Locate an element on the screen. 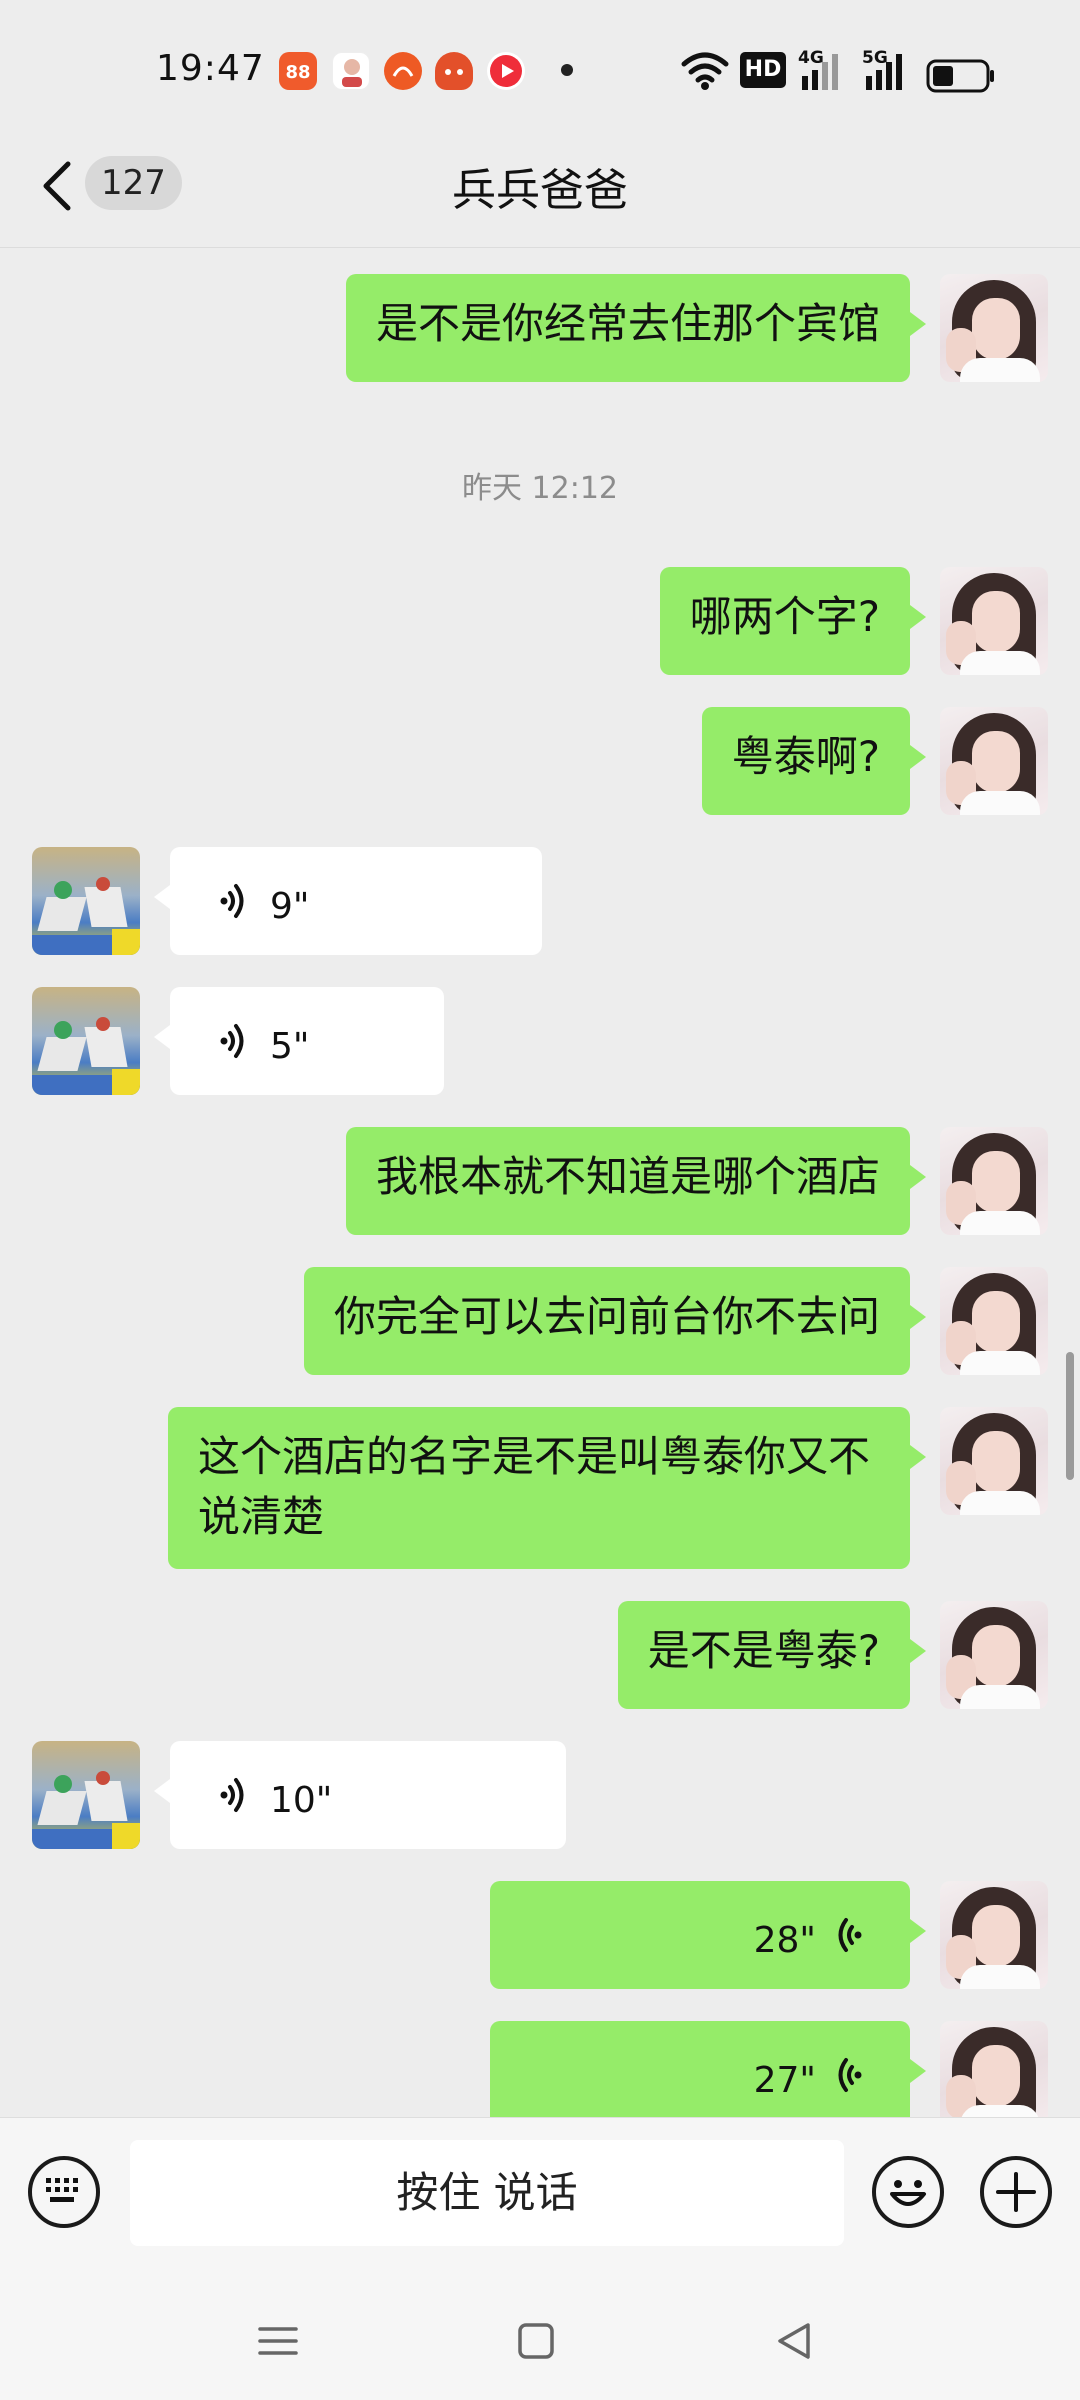 This screenshot has width=1080, height=2400. voice-duration: 27" is located at coordinates (784, 2080).